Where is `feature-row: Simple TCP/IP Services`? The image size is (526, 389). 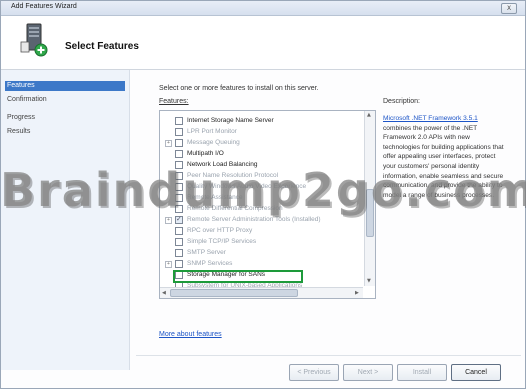
feature-row: Simple TCP/IP Services is located at coordinates (261, 241).